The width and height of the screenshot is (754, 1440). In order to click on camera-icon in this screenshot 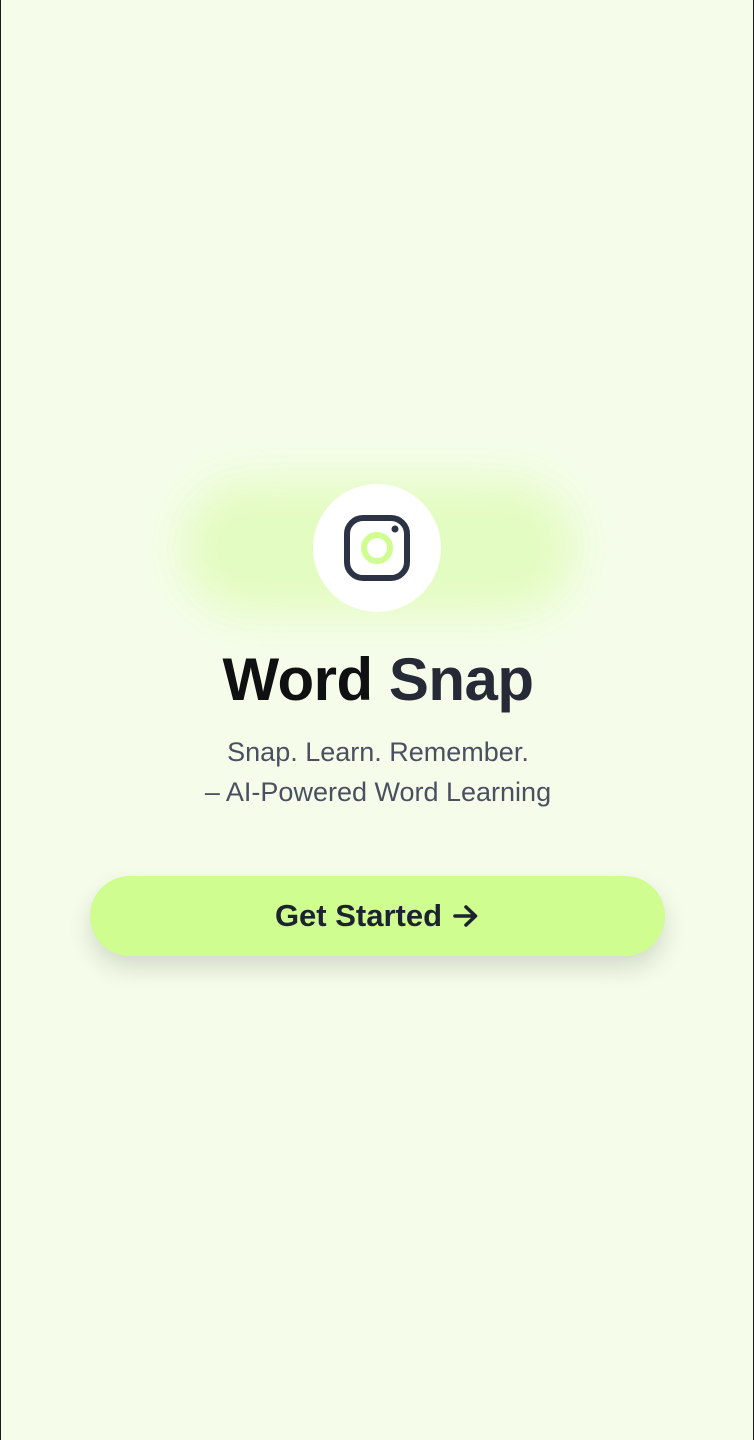, I will do `click(377, 548)`.